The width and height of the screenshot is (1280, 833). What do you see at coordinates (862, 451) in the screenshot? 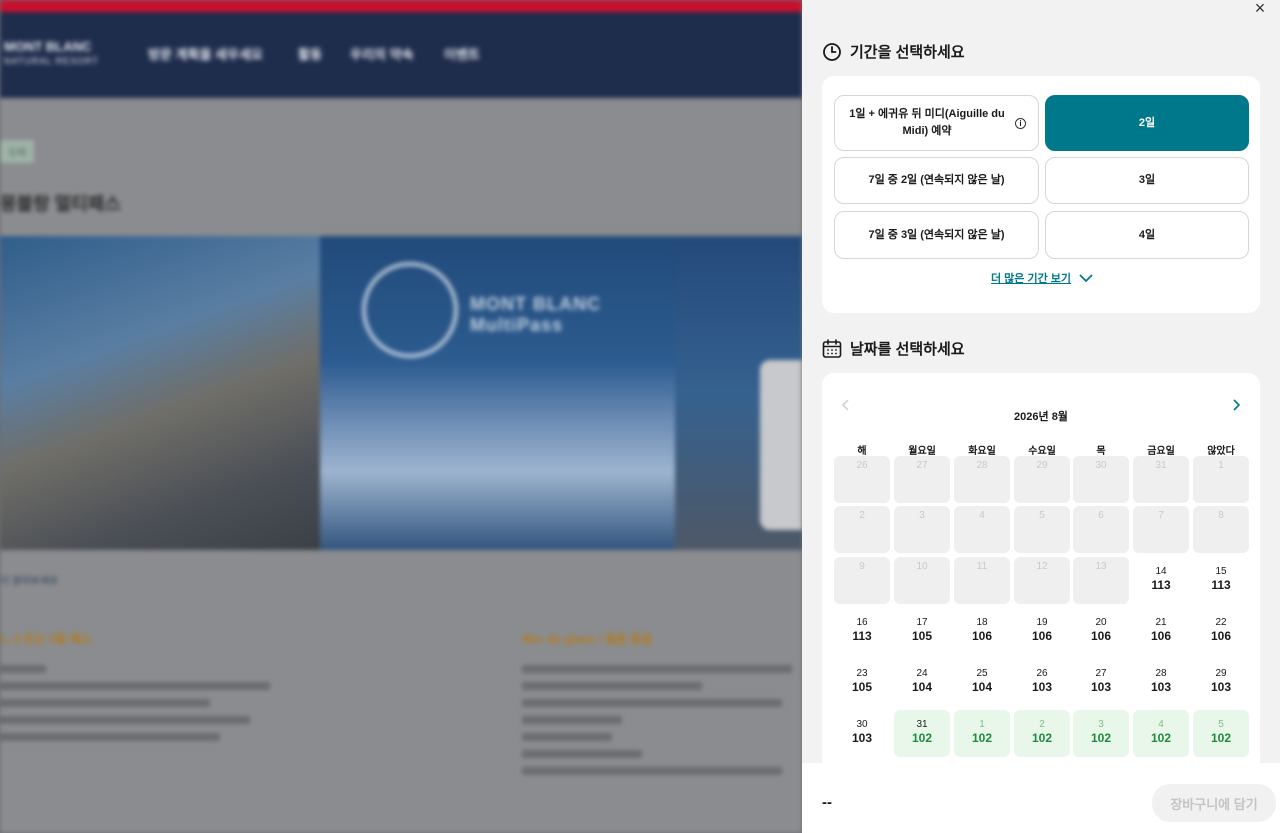
I see `weekday-label: 해` at bounding box center [862, 451].